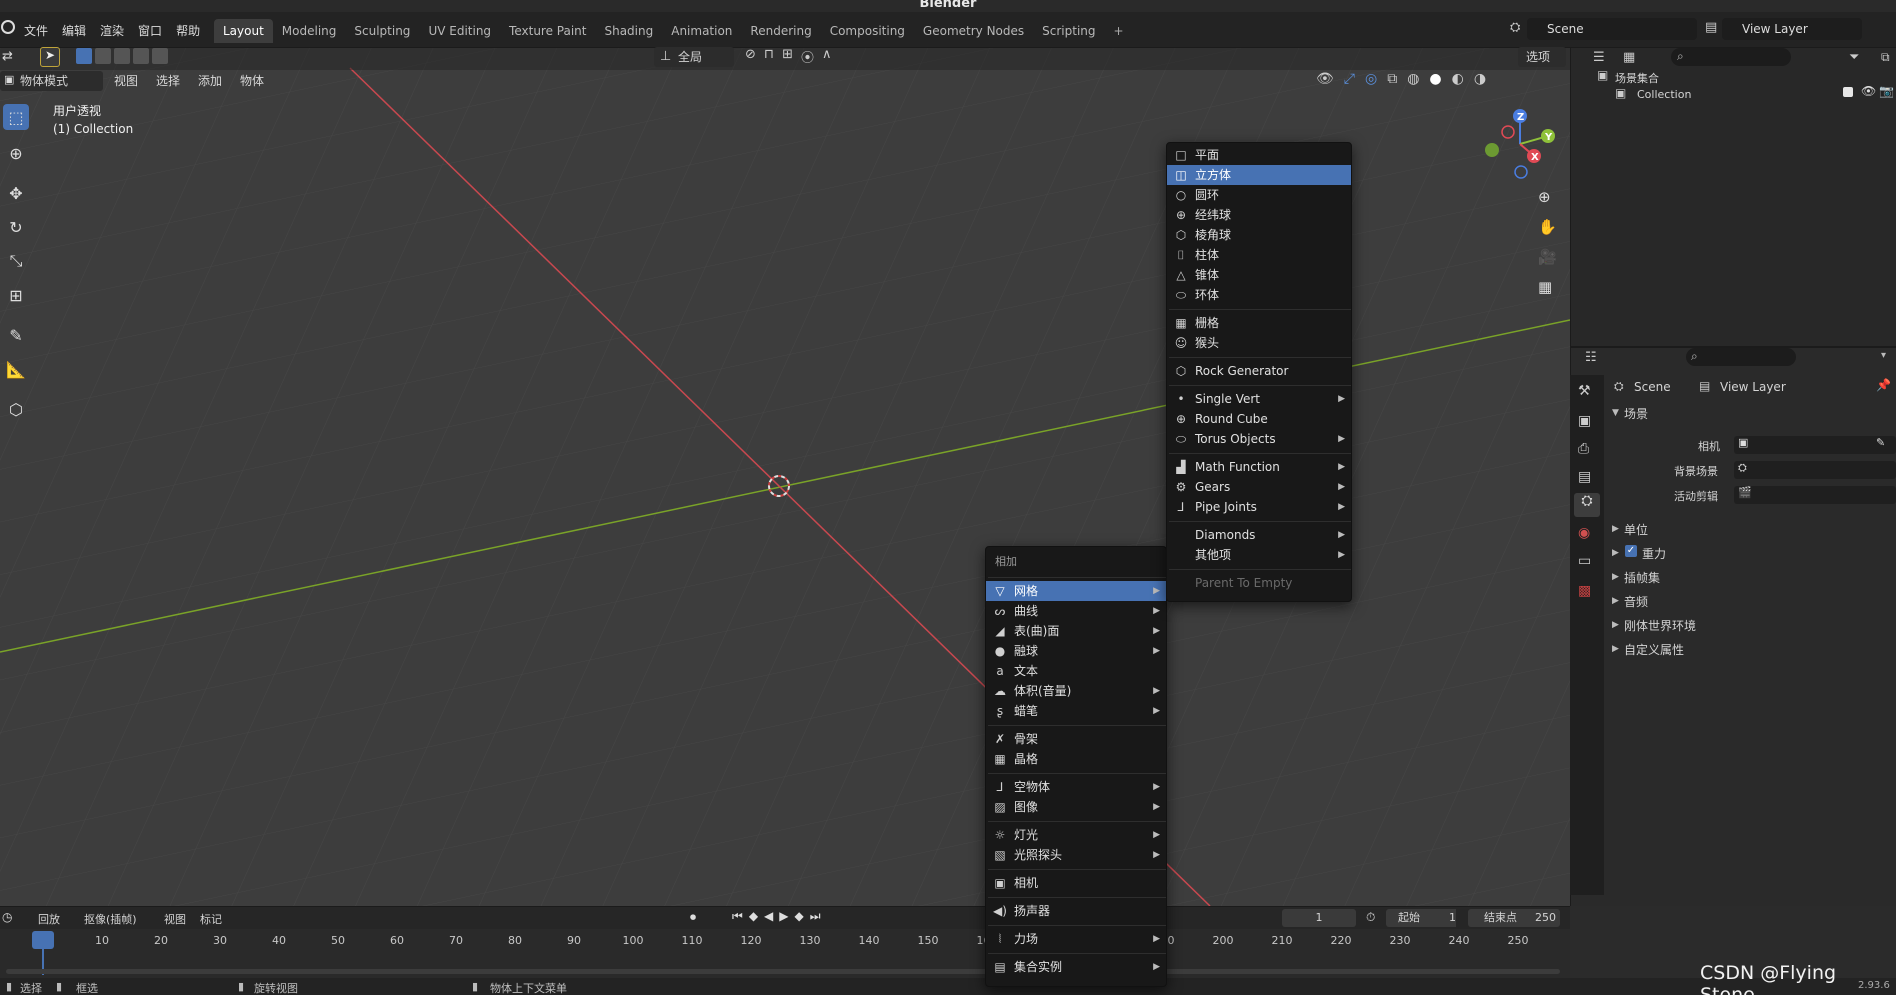 This screenshot has width=1896, height=995. I want to click on scene-selector: Scene, so click(1612, 29).